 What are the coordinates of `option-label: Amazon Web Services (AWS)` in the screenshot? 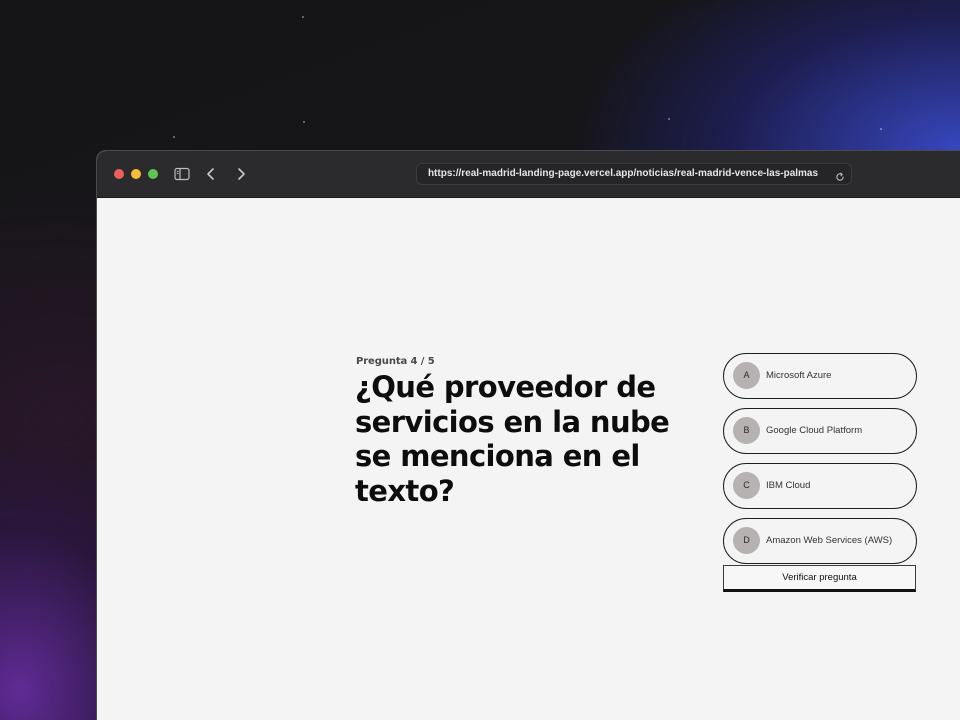 It's located at (829, 540).